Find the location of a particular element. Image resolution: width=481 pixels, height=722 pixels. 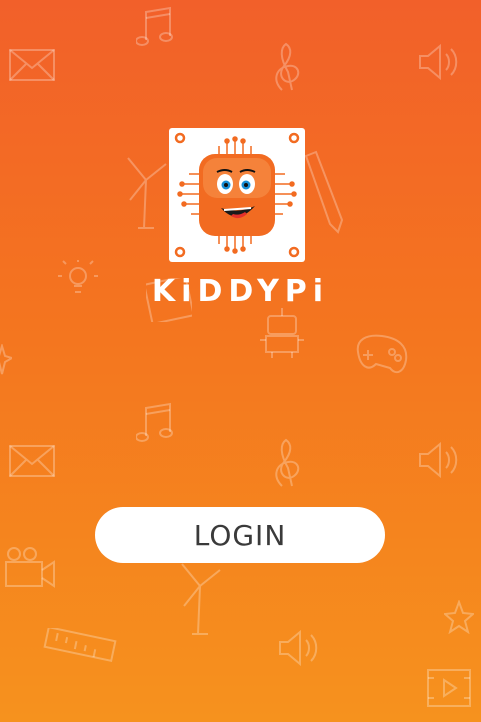

play-video-icon is located at coordinates (449, 688).